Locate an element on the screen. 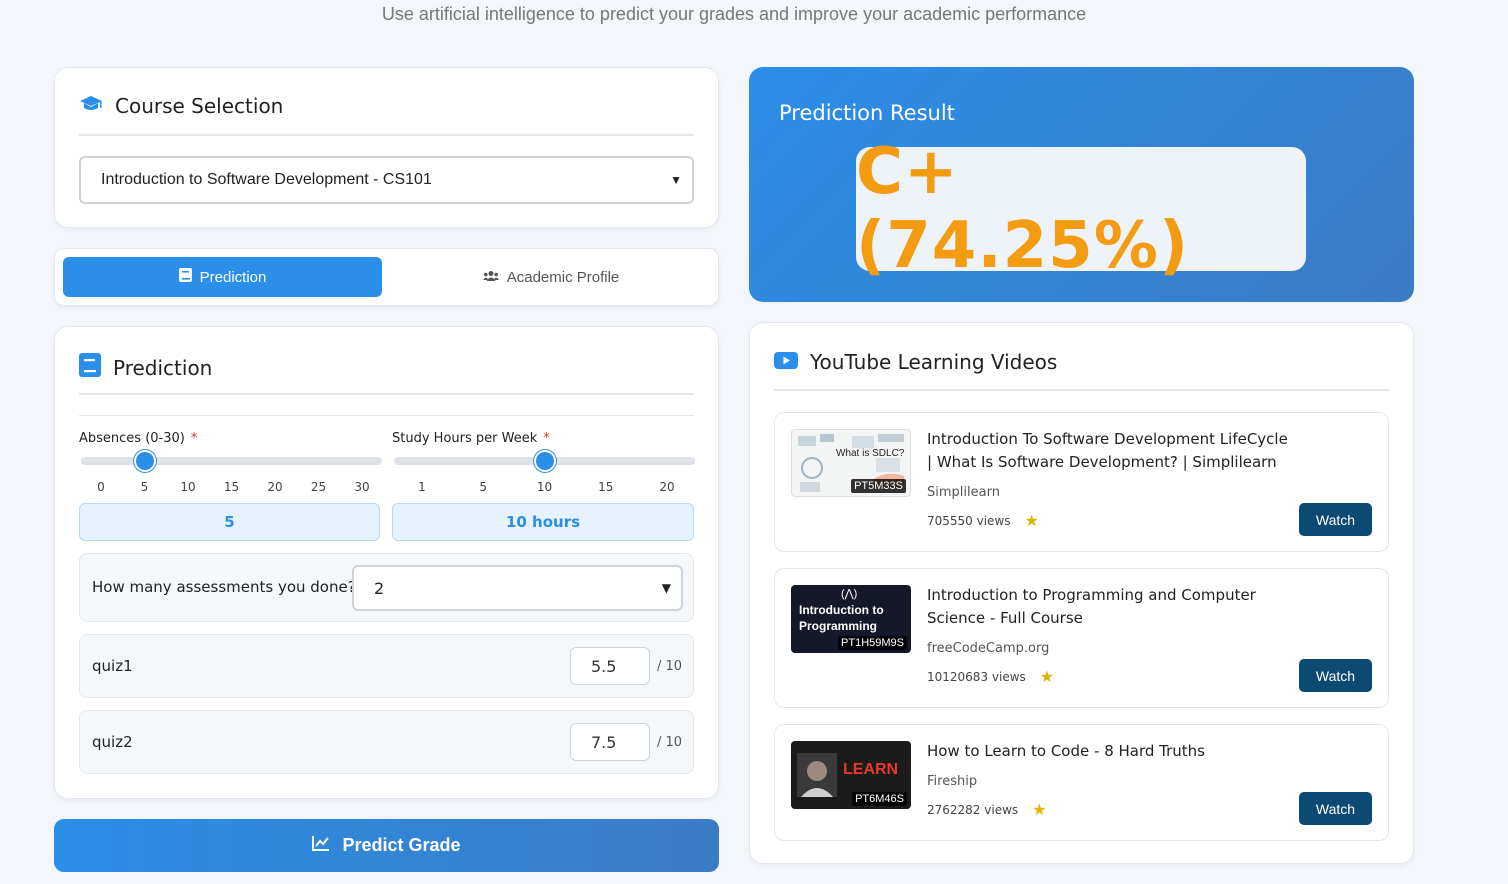  assessments-label: How many assessments you done? is located at coordinates (224, 587).